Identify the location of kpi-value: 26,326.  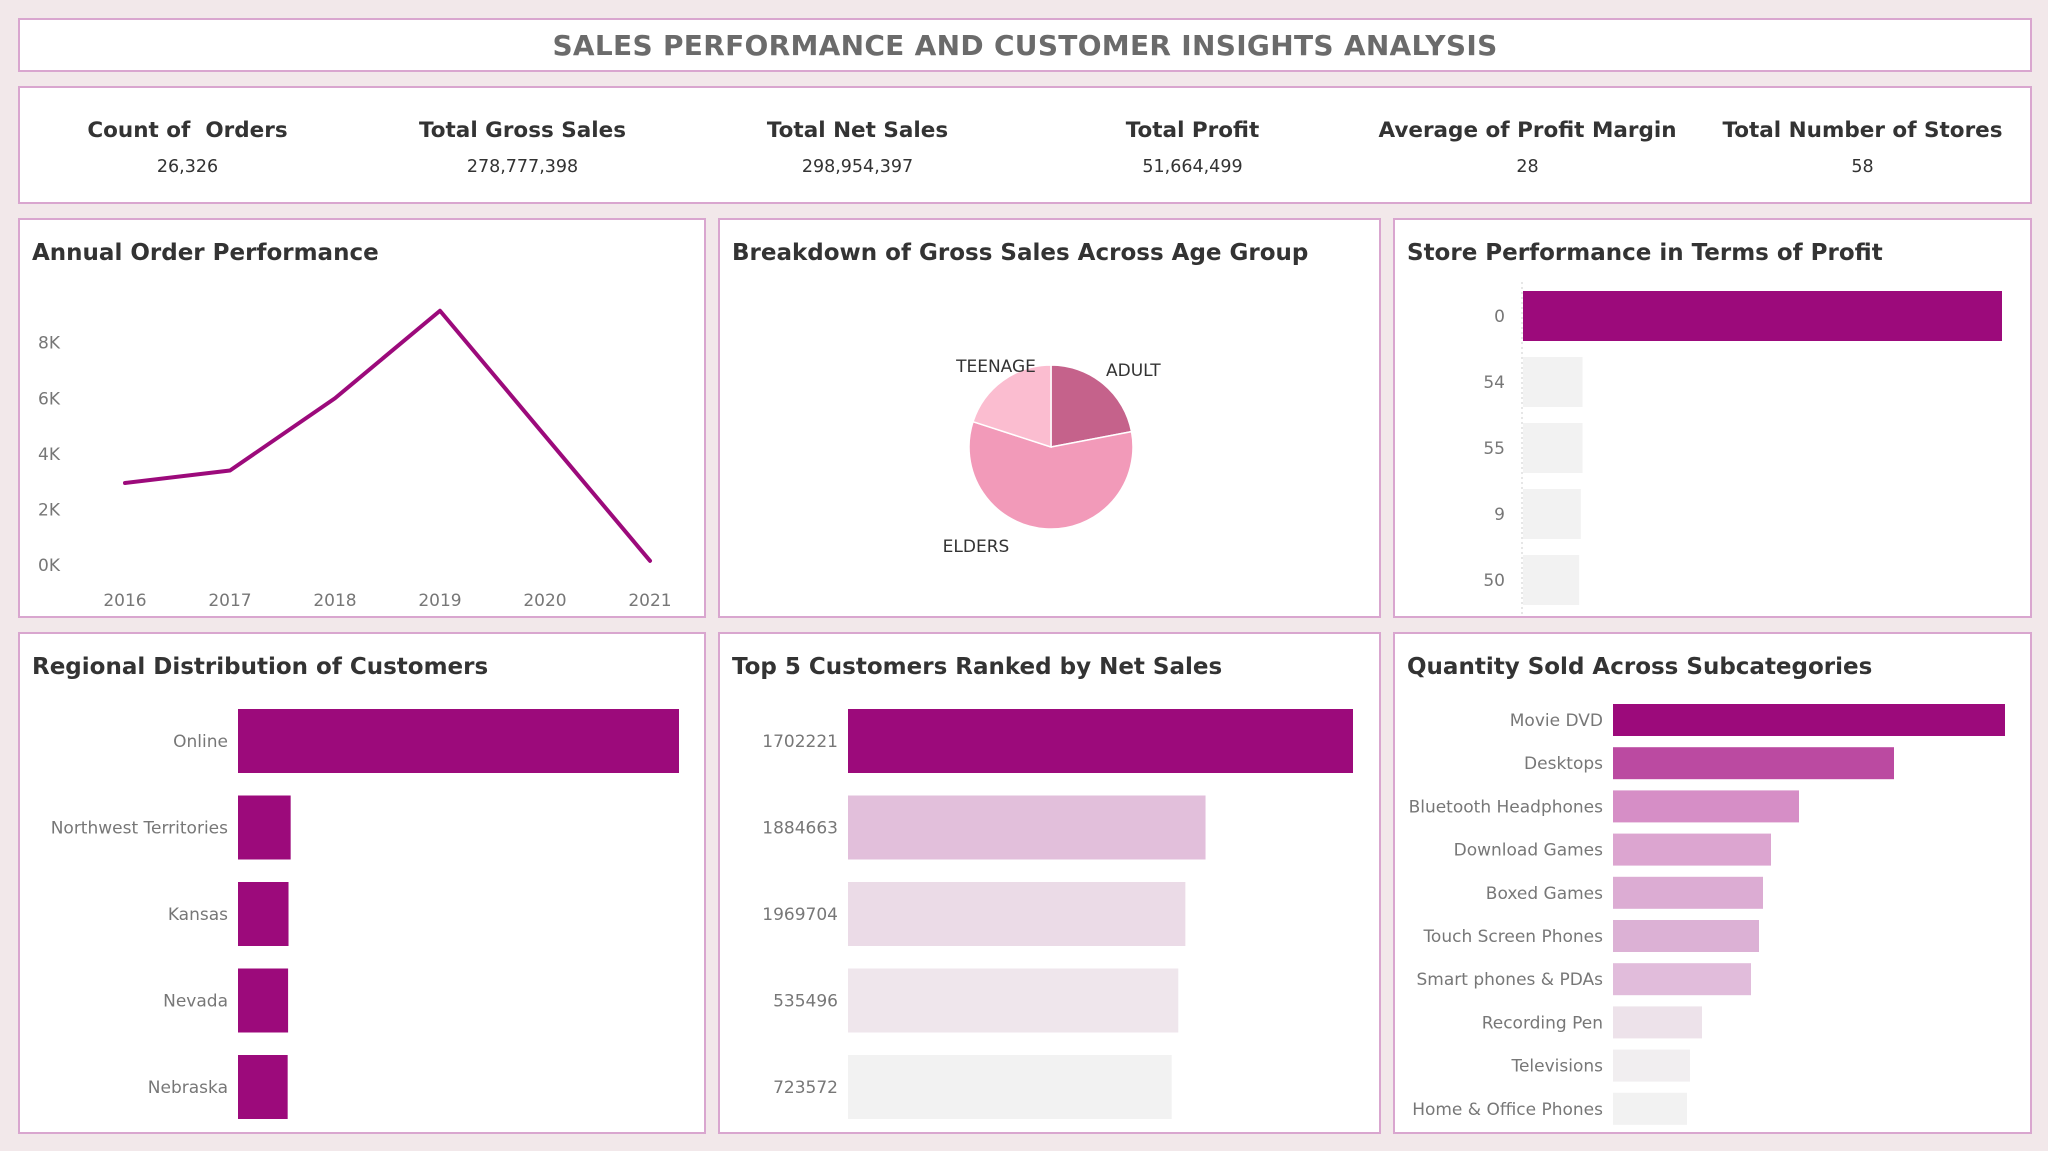
(187, 167).